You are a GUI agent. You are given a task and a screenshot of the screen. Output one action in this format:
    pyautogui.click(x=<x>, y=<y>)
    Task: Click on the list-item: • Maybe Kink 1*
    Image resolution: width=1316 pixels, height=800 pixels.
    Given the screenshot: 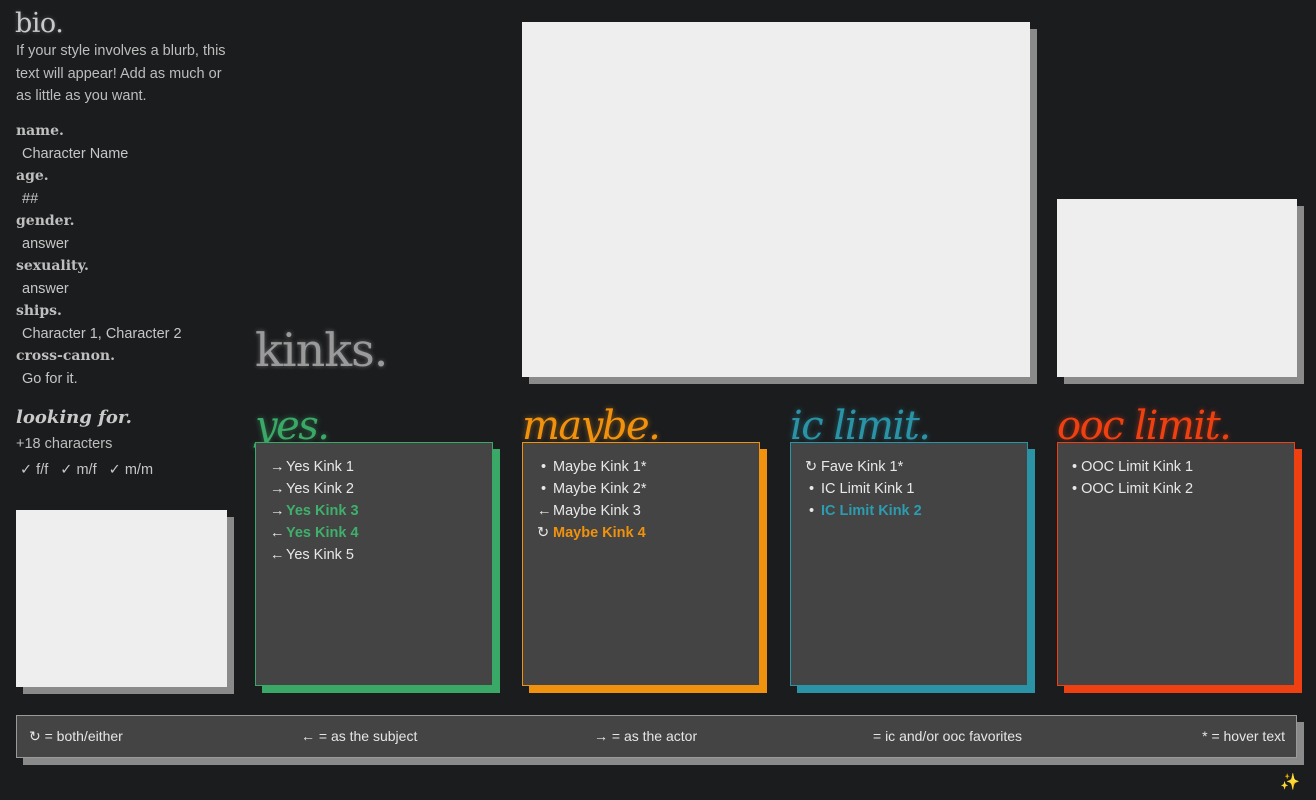 What is the action you would take?
    pyautogui.click(x=648, y=467)
    